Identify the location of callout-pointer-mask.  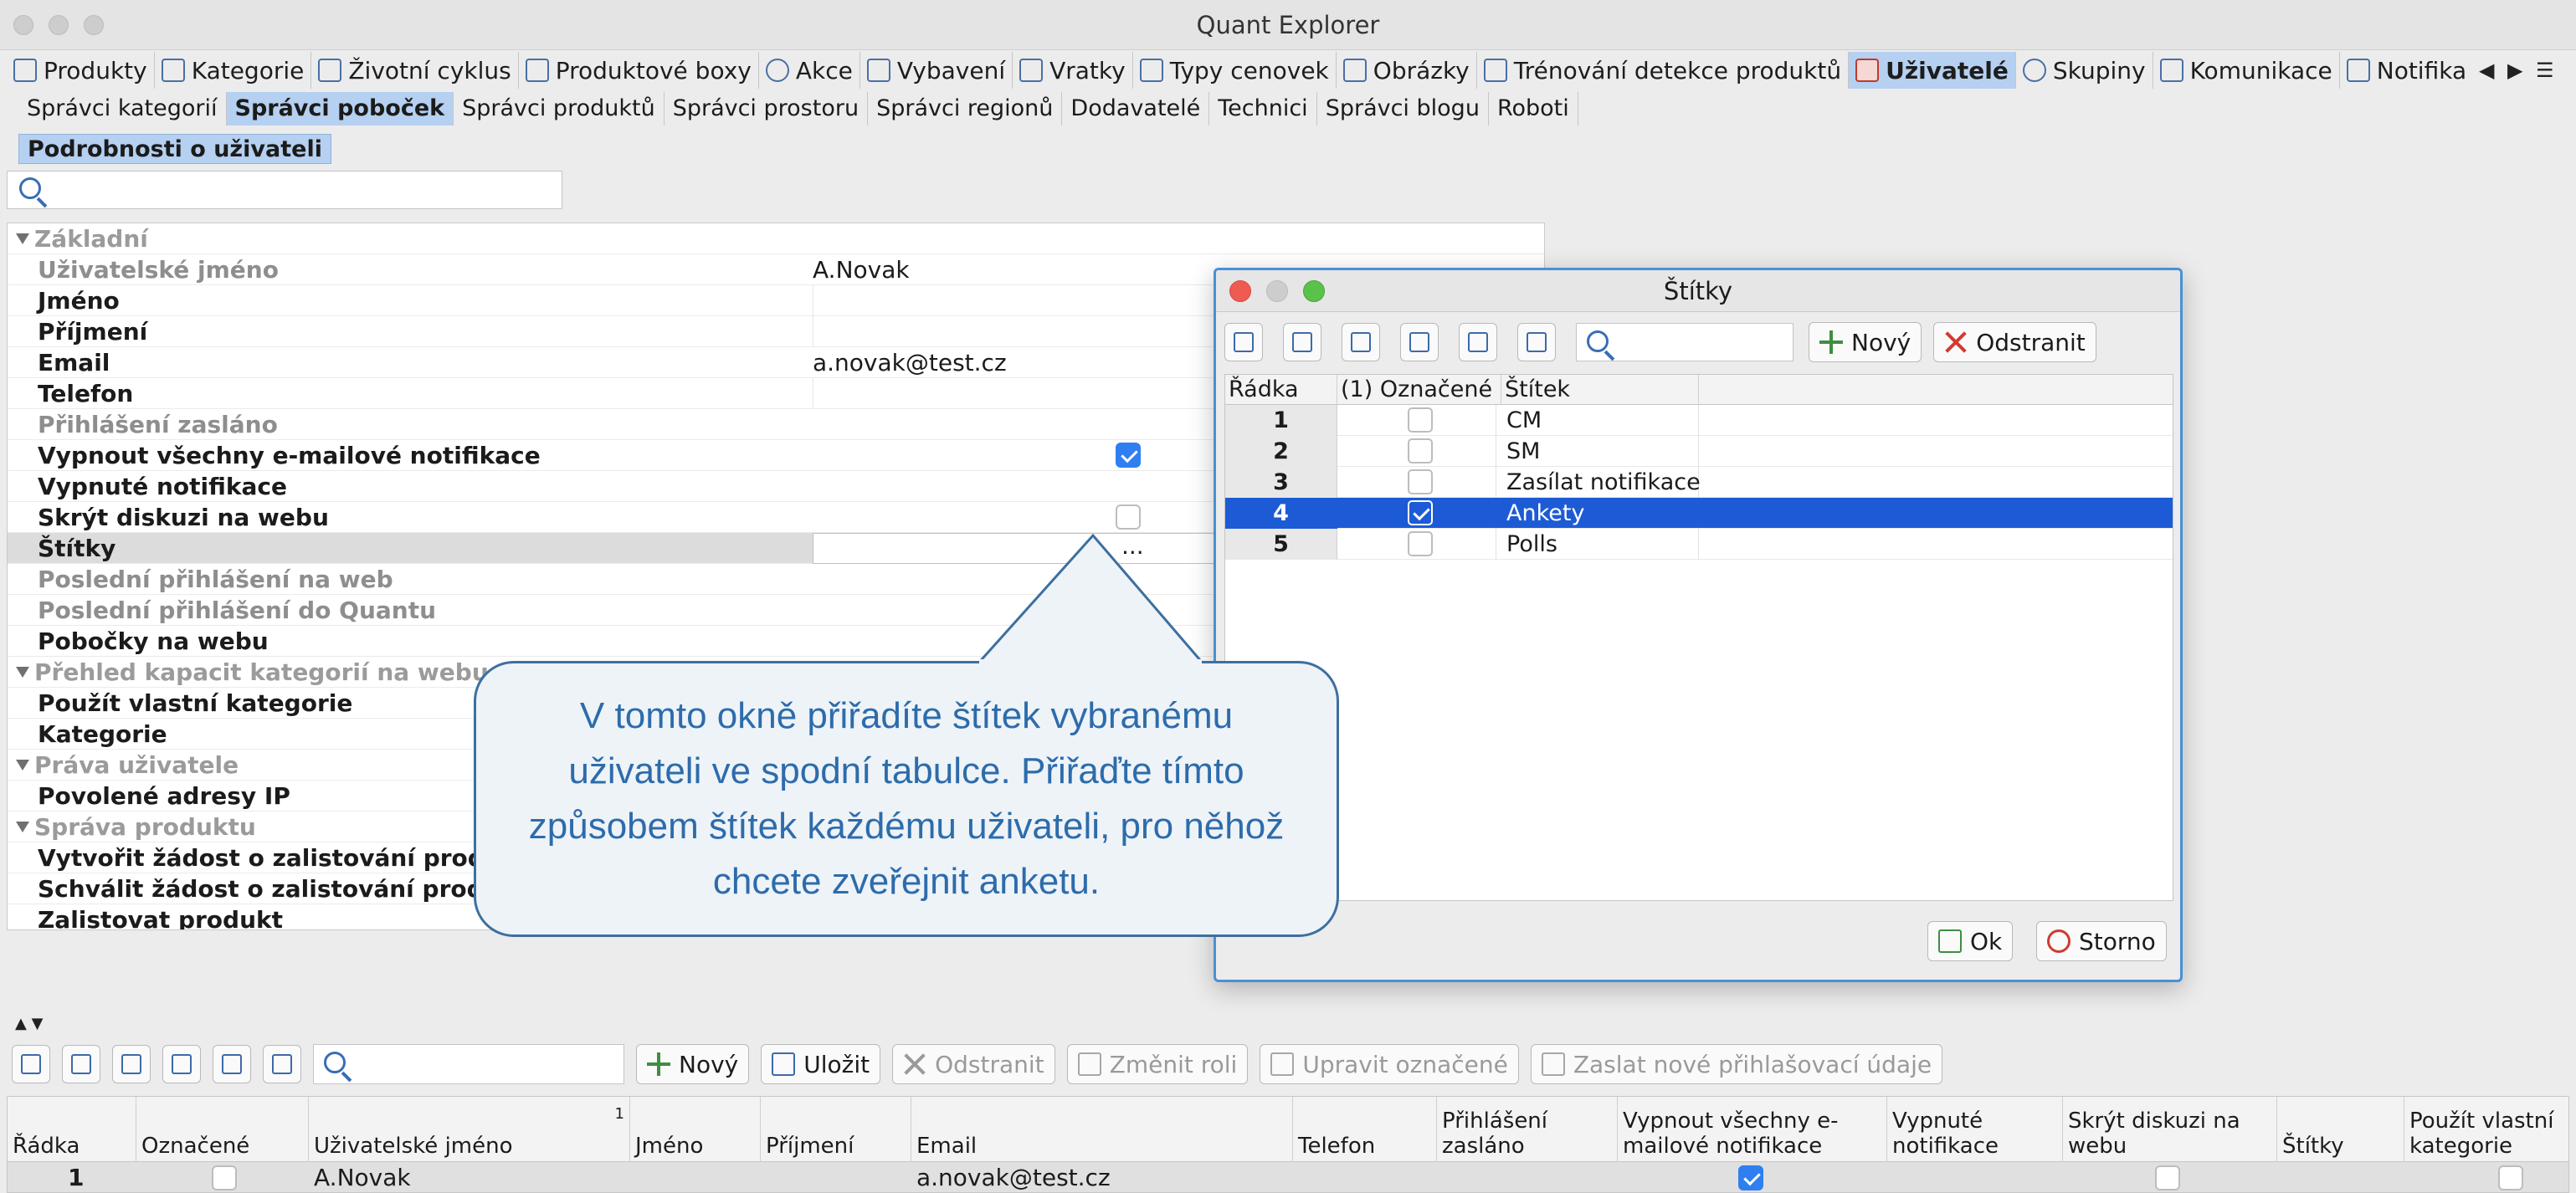
(1090, 664).